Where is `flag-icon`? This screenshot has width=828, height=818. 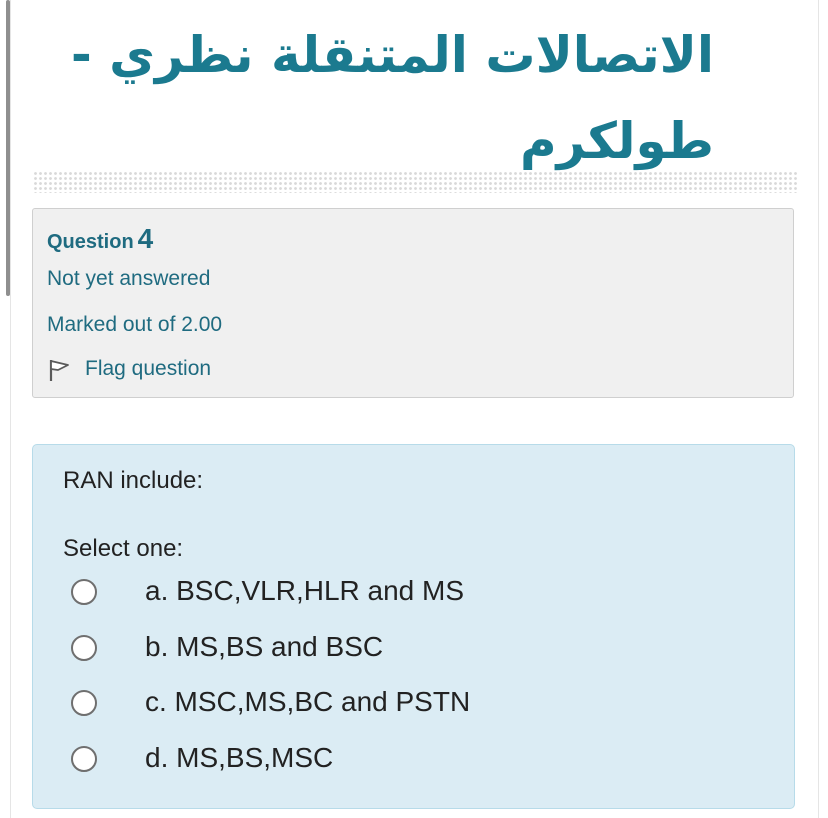
flag-icon is located at coordinates (59, 370).